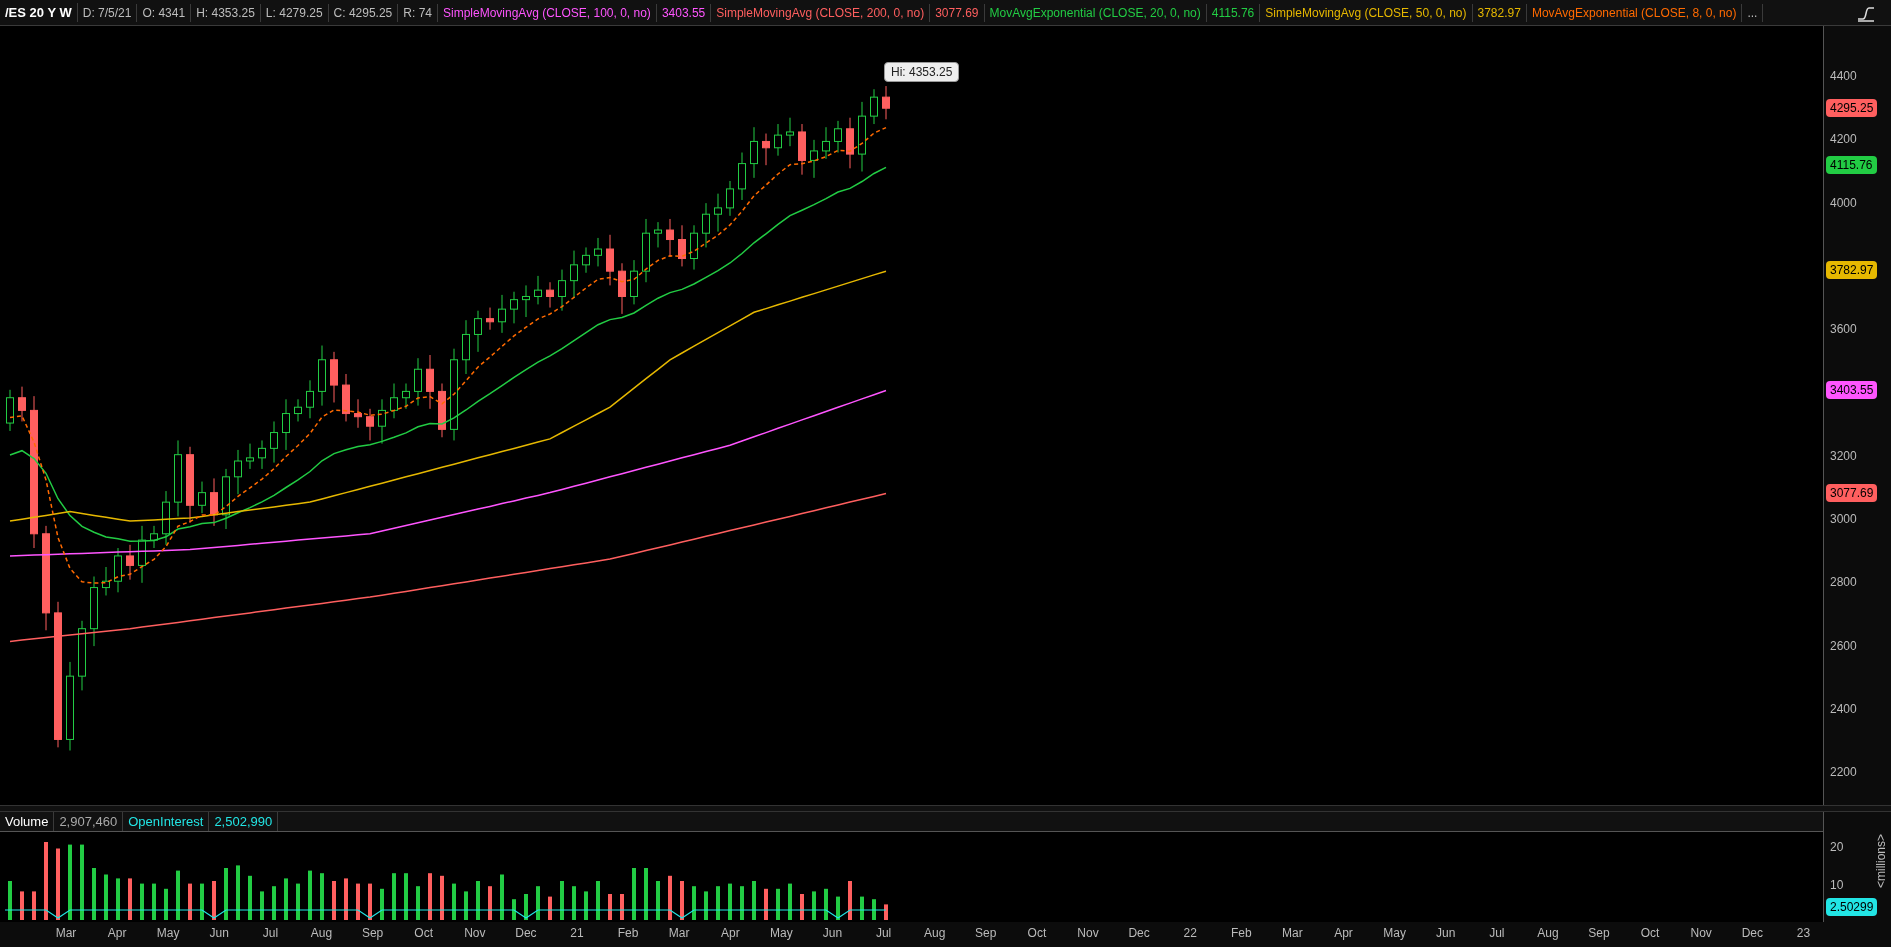 The width and height of the screenshot is (1891, 947). Describe the element at coordinates (821, 12) in the screenshot. I see `study-name: SimpleMovingAvg (CLOSE, 200, 0, no)` at that location.